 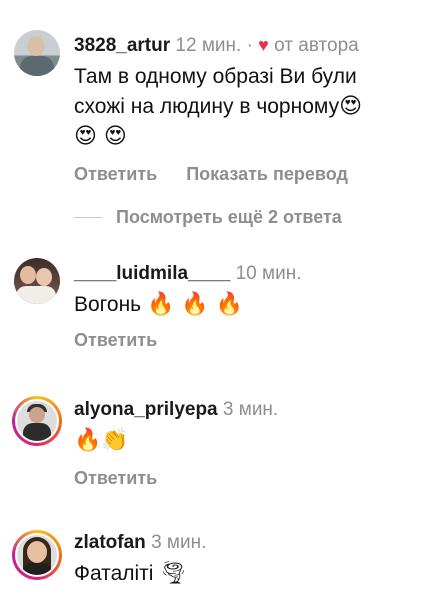 I want to click on comment-actions: Ответить Показать перевод, so click(x=254, y=174).